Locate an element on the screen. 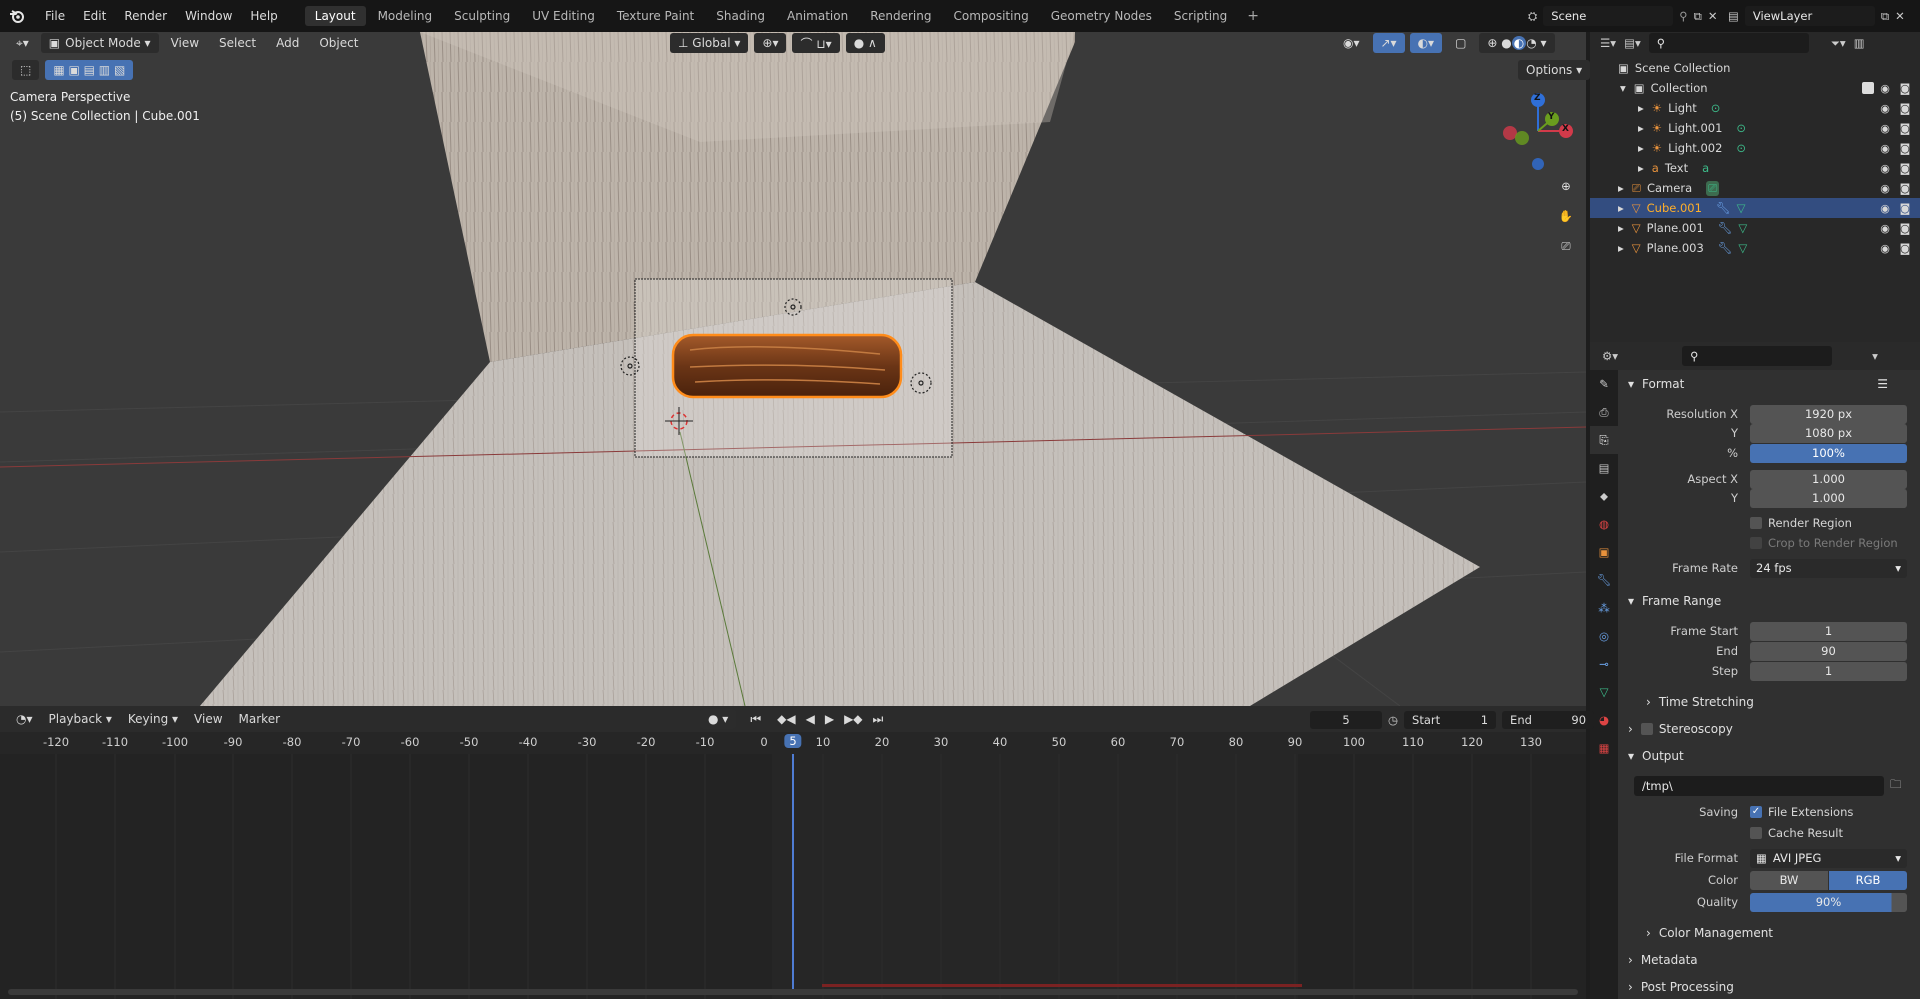 The height and width of the screenshot is (999, 1920). menu-view: View is located at coordinates (185, 43).